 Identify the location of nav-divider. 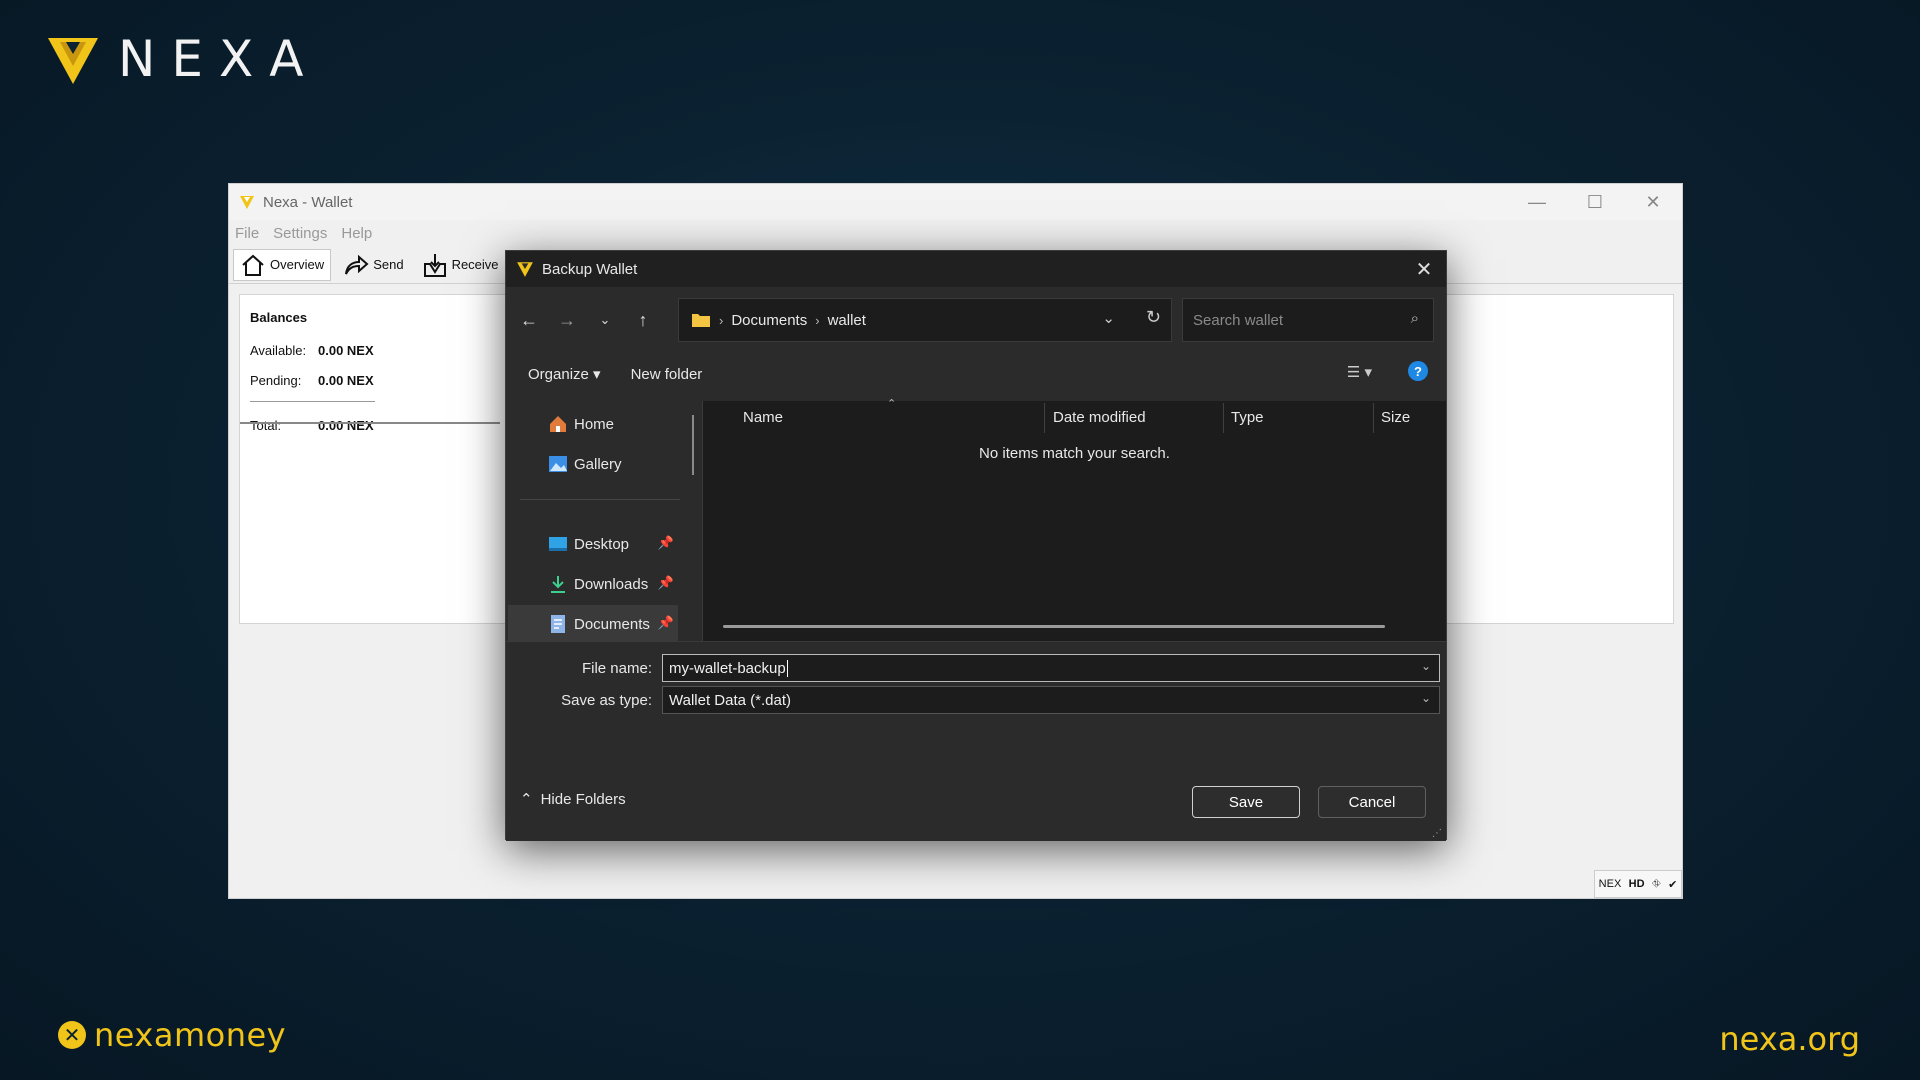
(600, 499).